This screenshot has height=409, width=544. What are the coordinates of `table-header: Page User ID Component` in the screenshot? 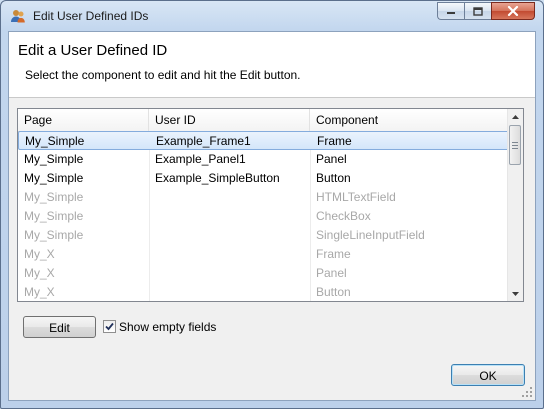 It's located at (263, 120).